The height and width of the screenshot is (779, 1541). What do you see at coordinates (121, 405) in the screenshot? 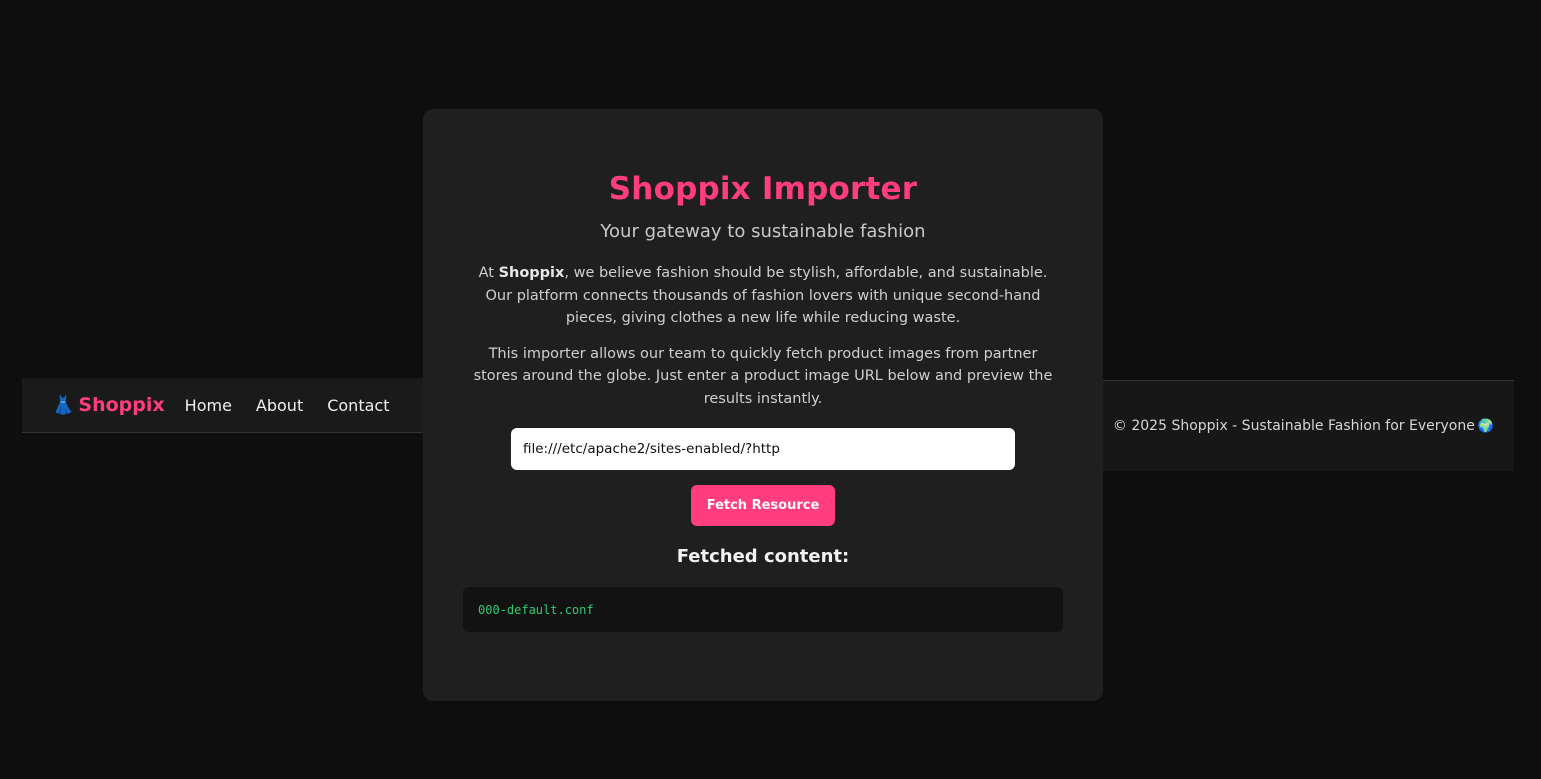
I see `brand-name: Shoppix` at bounding box center [121, 405].